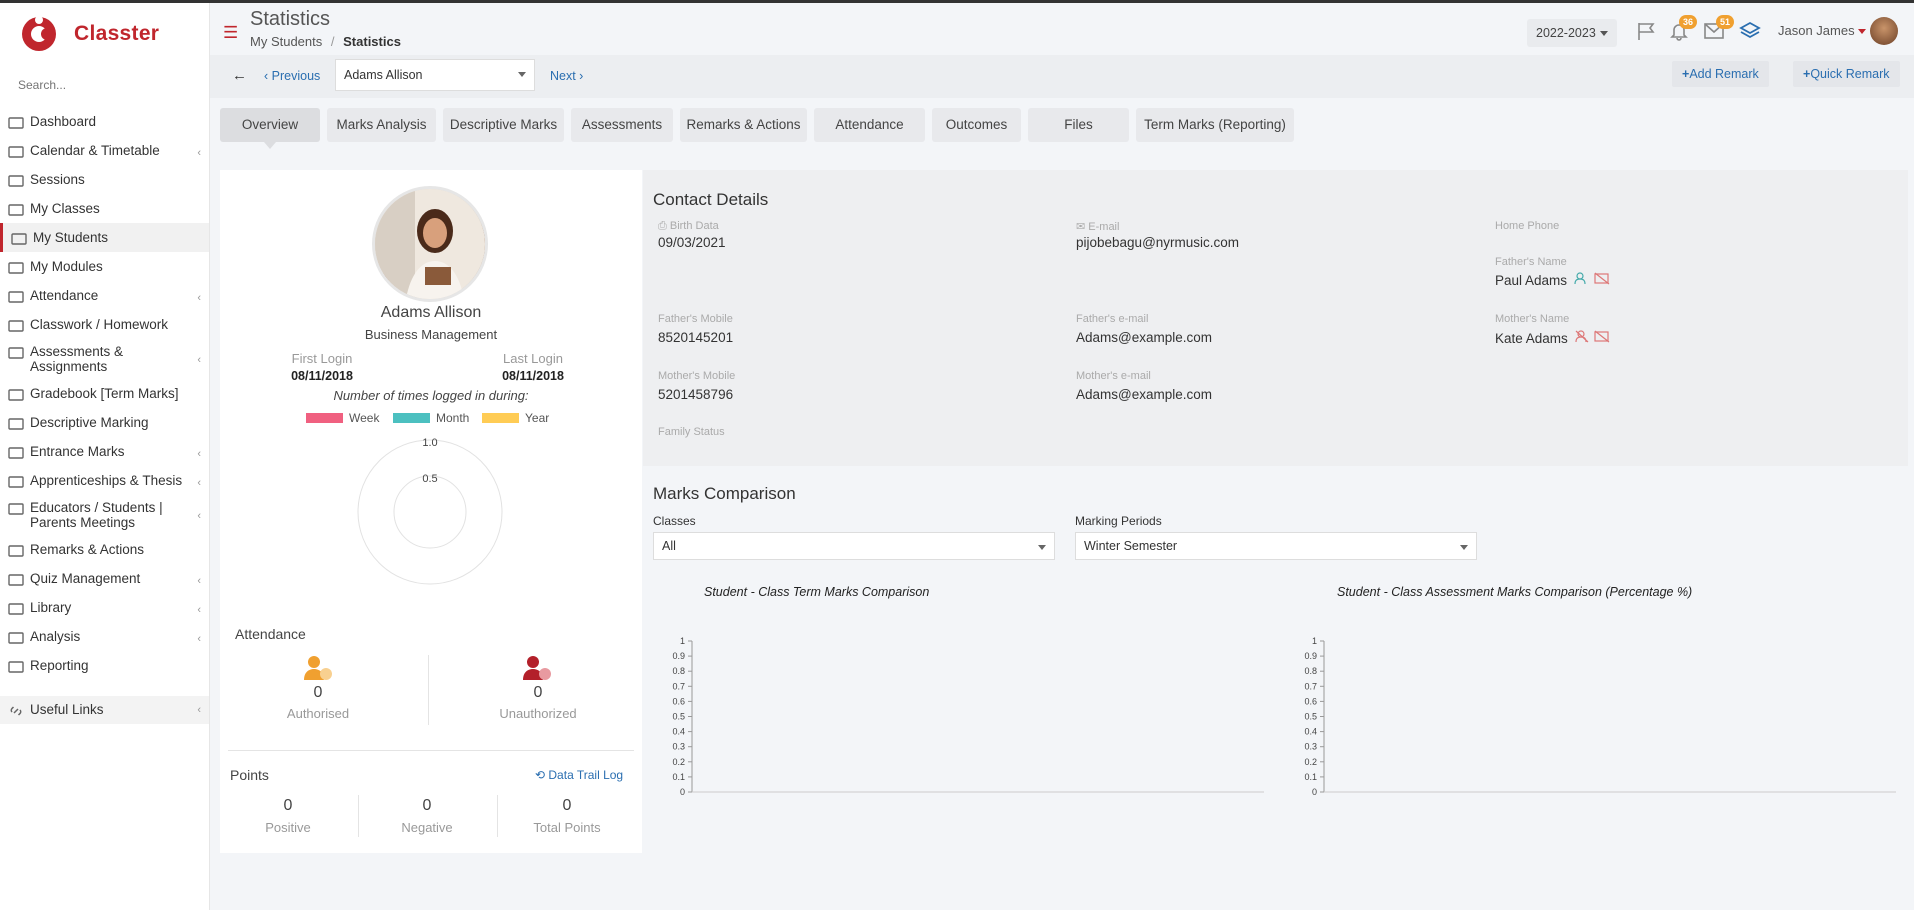  I want to click on sidebar-item-classwork-homework: Classwork / Homework, so click(104, 324).